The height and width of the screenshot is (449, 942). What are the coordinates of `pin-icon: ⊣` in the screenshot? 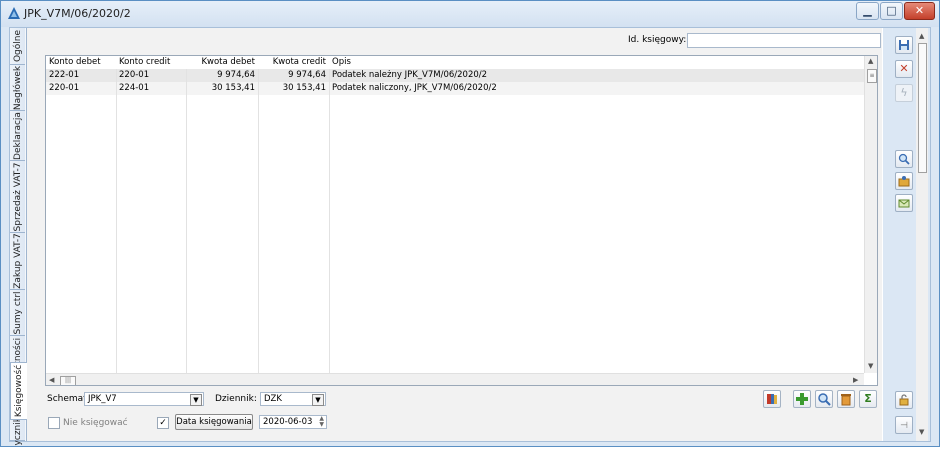 It's located at (904, 426).